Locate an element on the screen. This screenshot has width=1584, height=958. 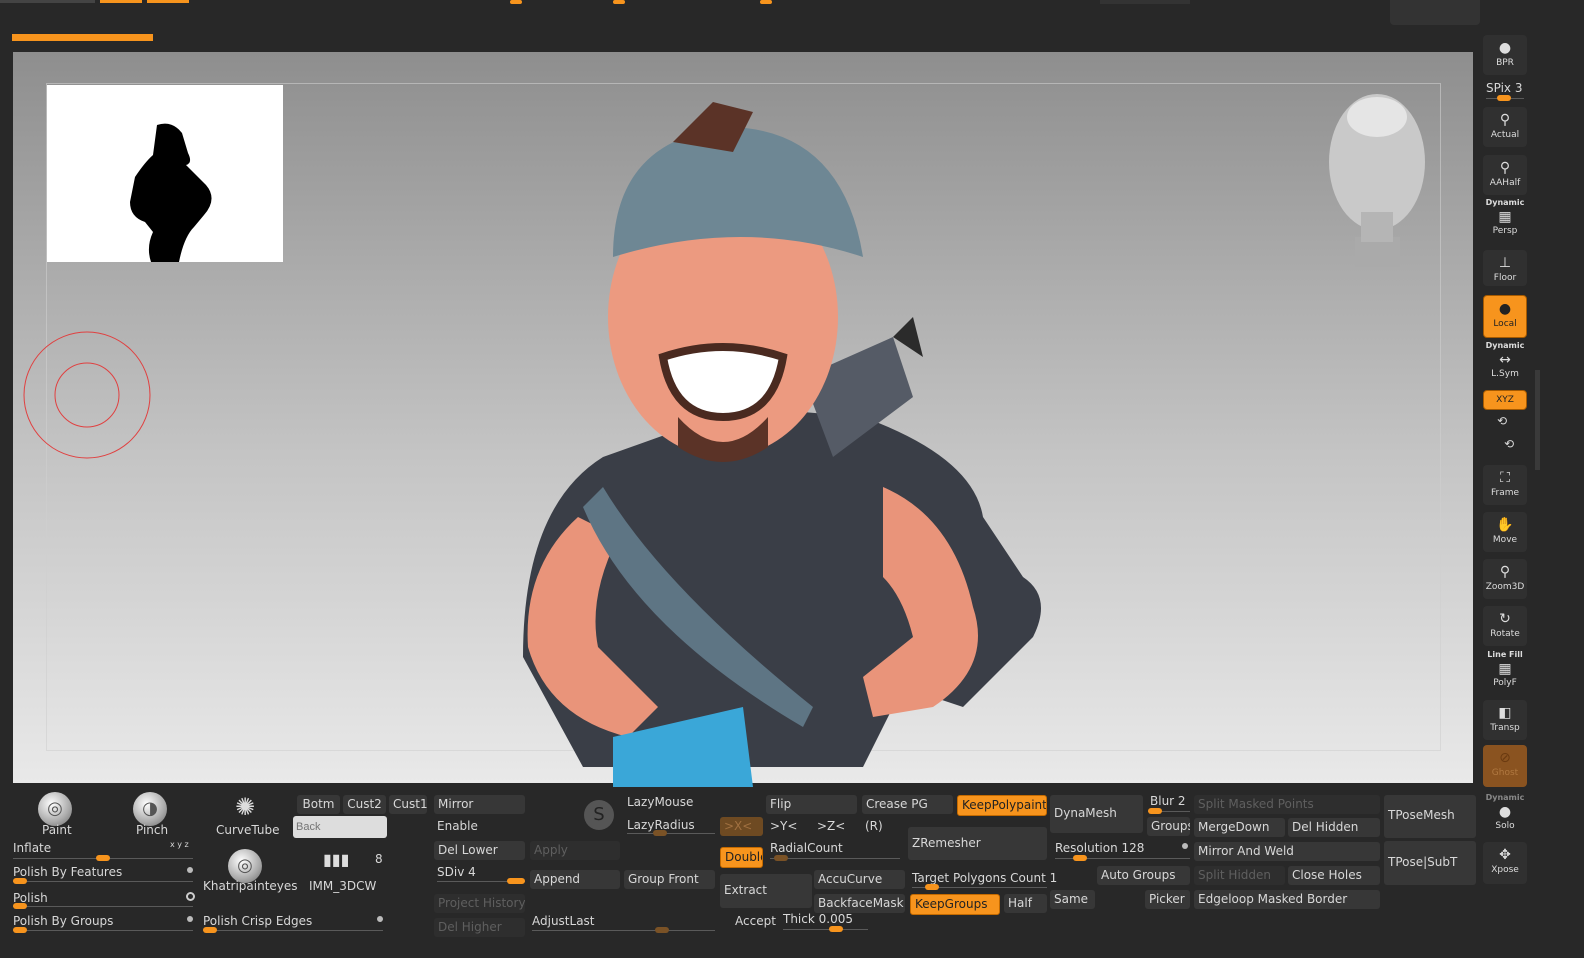
zremesher-button: ZRemesher is located at coordinates (977, 843).